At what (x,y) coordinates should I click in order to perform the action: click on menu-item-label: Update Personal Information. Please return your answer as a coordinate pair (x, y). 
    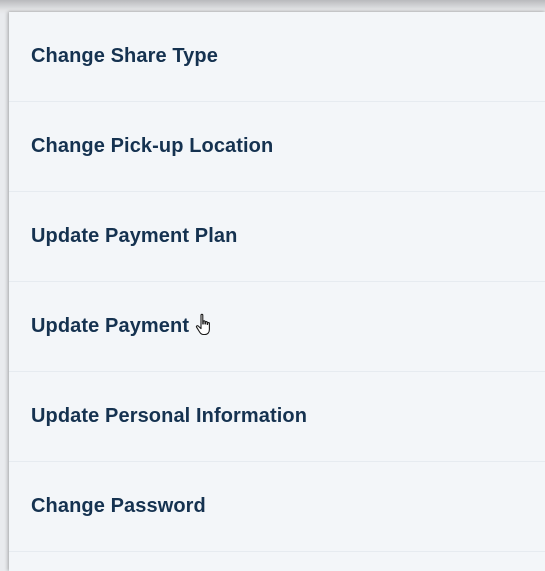
    Looking at the image, I should click on (169, 416).